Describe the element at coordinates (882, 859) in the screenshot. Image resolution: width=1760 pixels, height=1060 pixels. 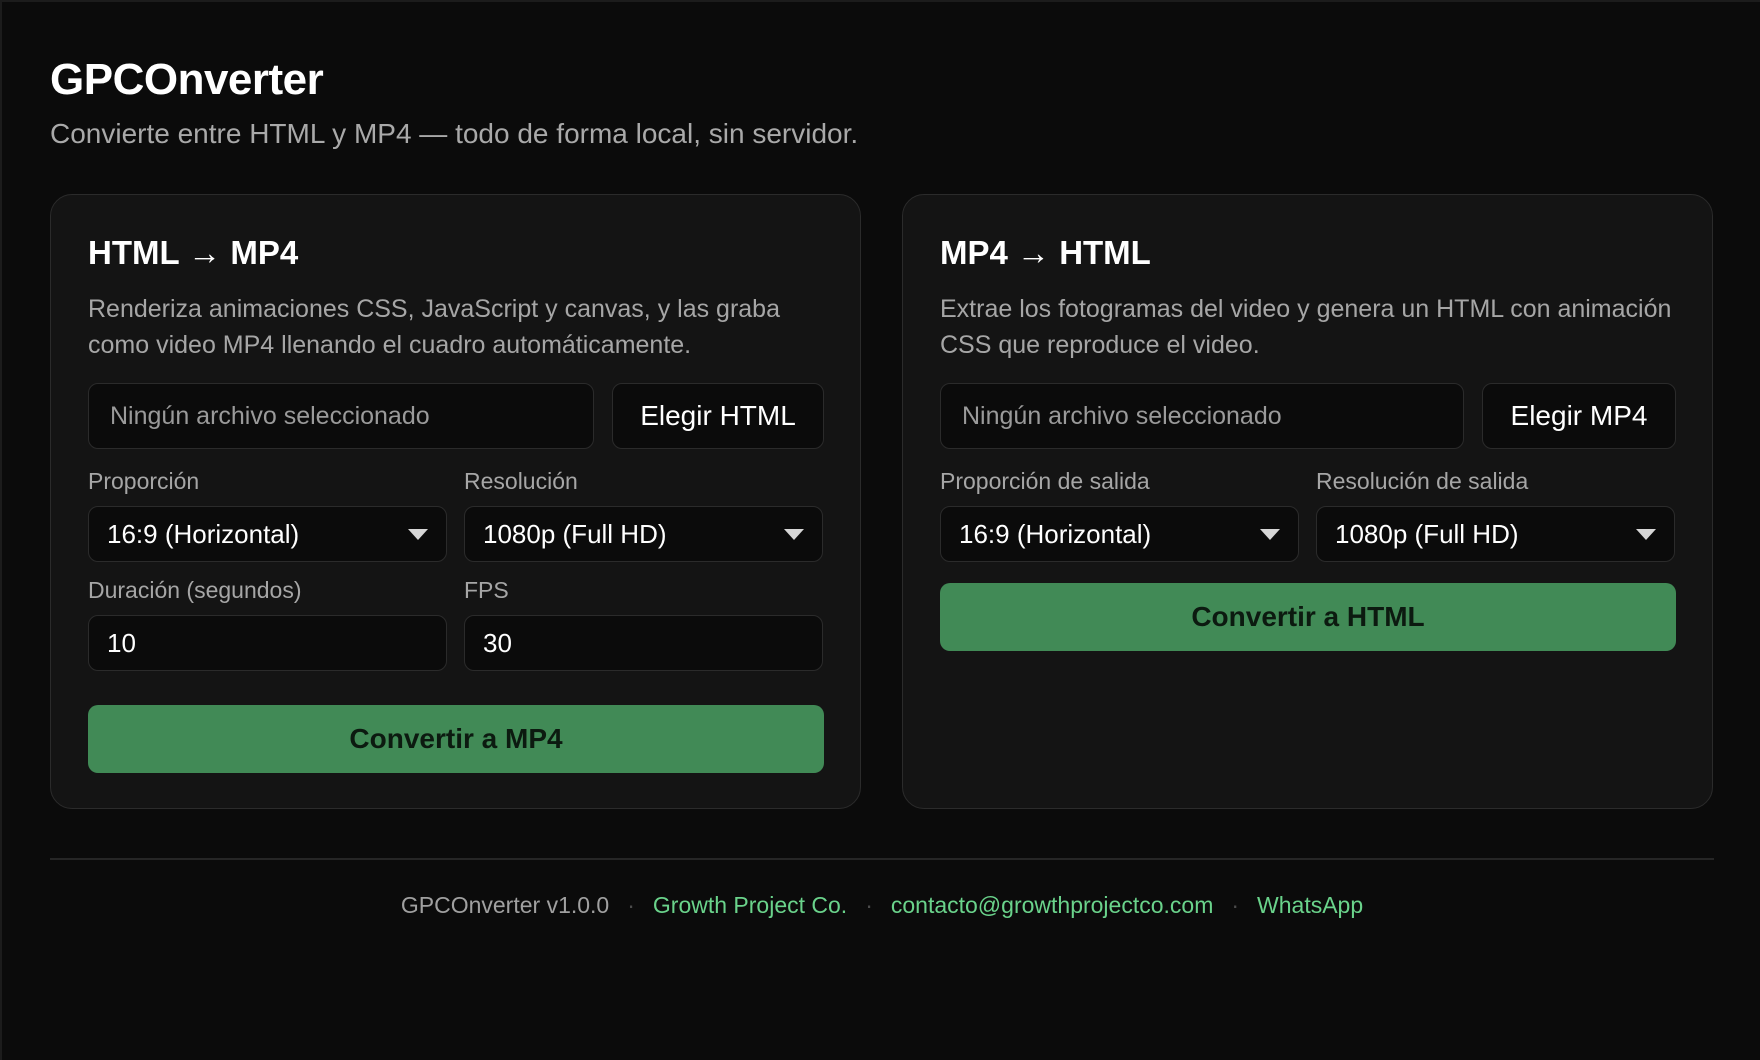
I see `footer-divider` at that location.